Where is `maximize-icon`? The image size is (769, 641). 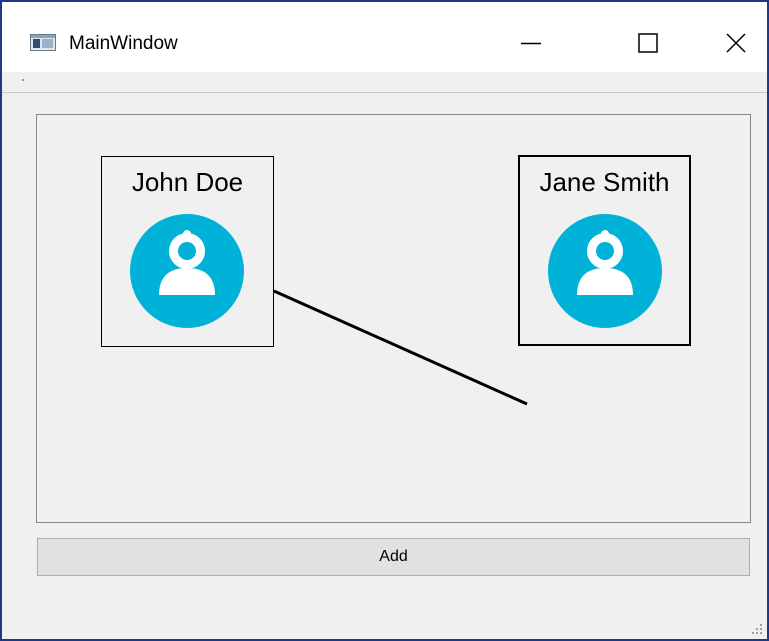
maximize-icon is located at coordinates (648, 43).